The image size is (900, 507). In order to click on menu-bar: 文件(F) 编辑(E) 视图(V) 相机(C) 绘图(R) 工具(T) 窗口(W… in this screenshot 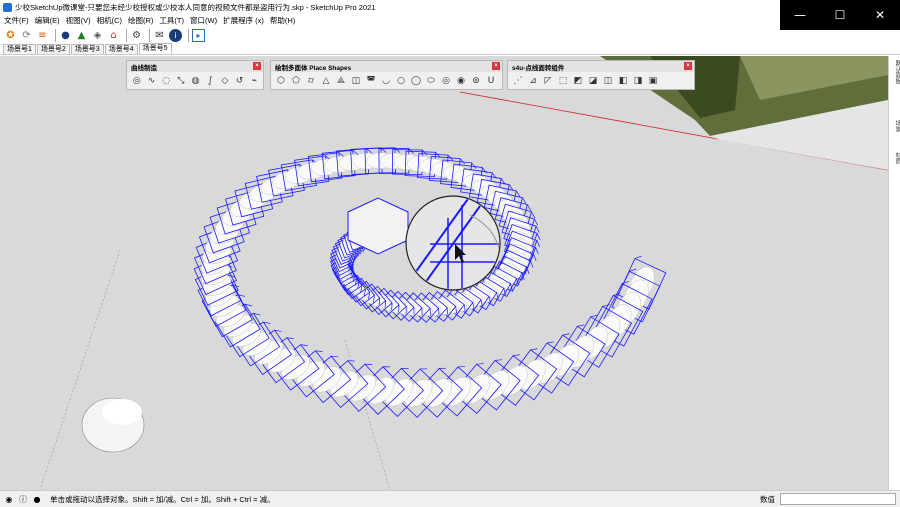, I will do `click(390, 20)`.